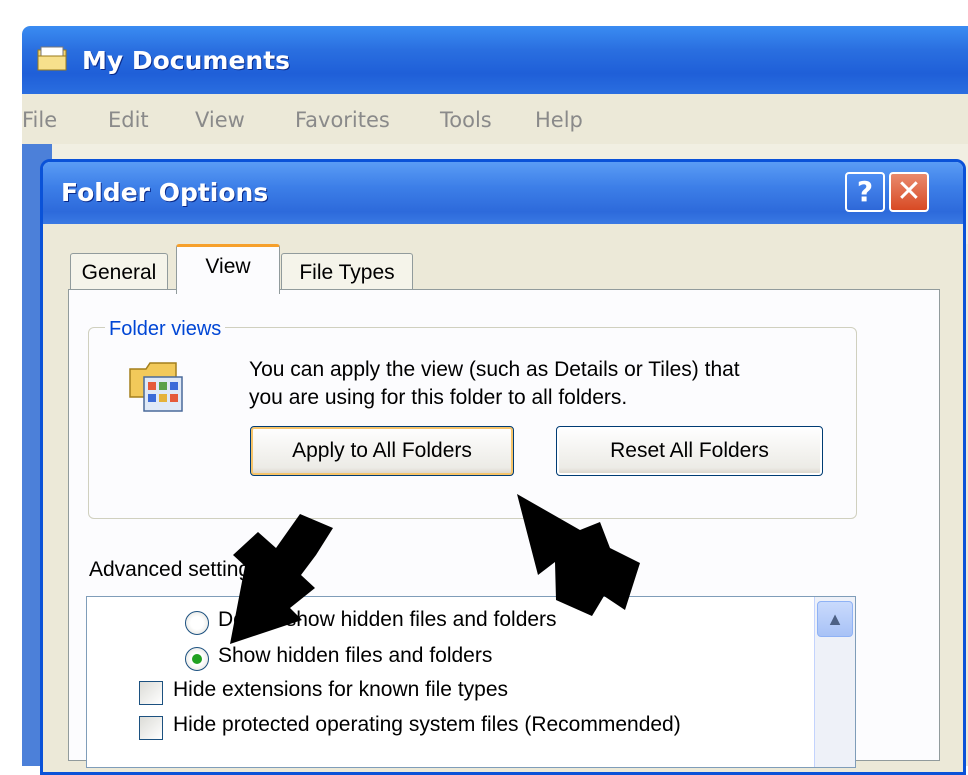 This screenshot has height=775, width=968. What do you see at coordinates (341, 689) in the screenshot?
I see `list-item-label: Hide extensions for known file types` at bounding box center [341, 689].